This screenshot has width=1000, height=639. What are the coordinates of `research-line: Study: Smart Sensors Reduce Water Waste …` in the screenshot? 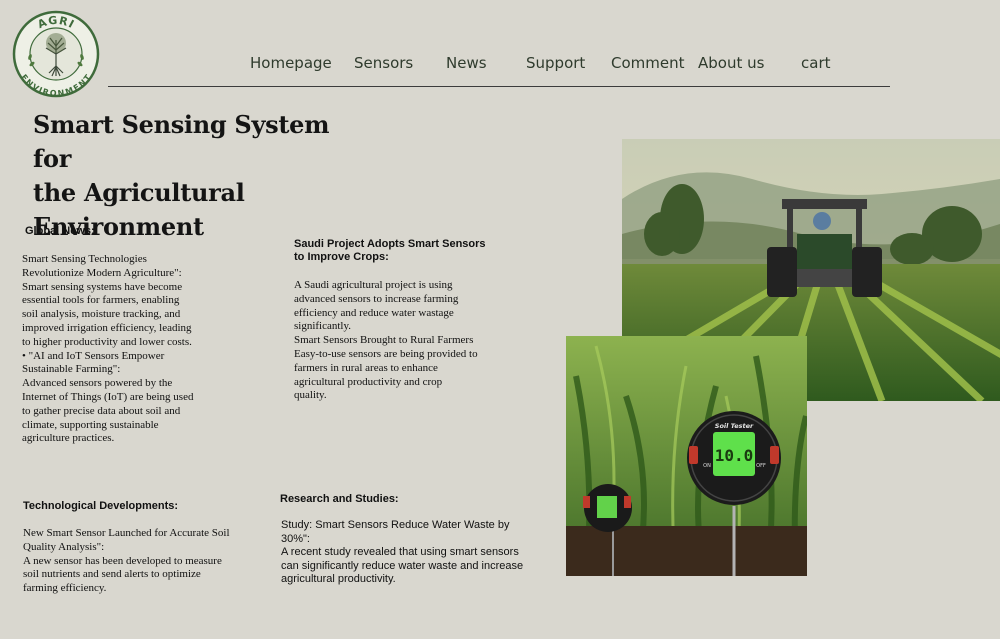 It's located at (395, 525).